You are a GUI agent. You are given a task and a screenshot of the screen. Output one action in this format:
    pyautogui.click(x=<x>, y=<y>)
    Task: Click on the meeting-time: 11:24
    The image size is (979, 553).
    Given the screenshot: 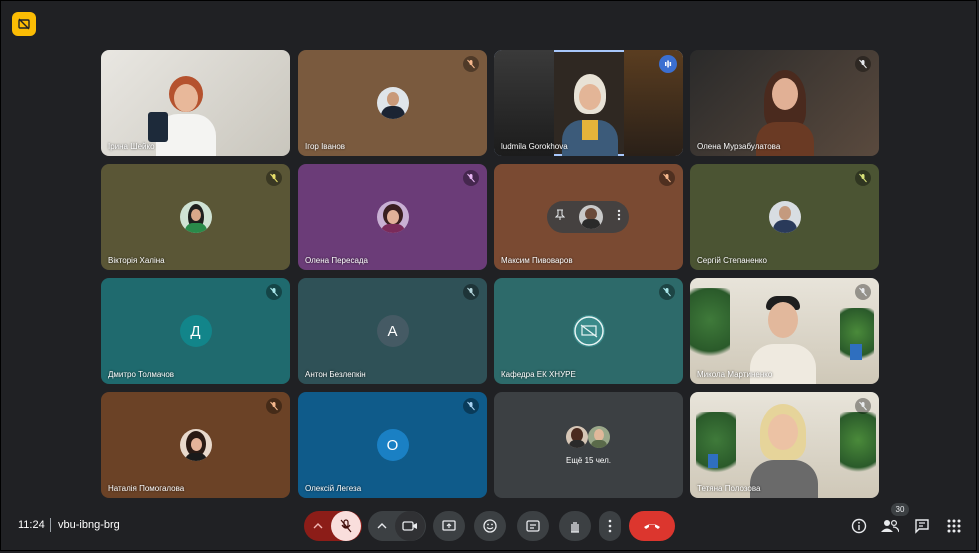 What is the action you would take?
    pyautogui.click(x=31, y=525)
    